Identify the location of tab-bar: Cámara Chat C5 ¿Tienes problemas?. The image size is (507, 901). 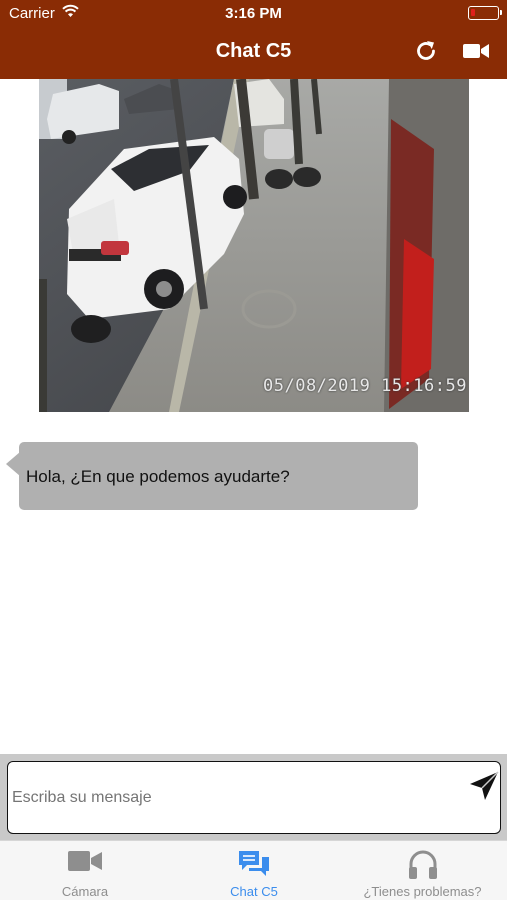
(253, 870).